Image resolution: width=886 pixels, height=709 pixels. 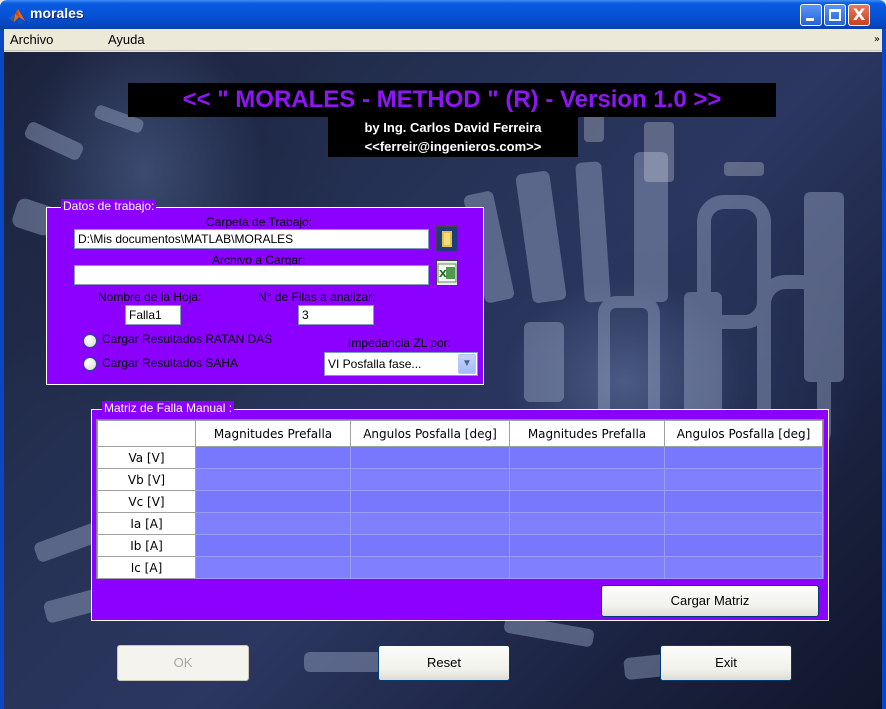 I want to click on row-header: Ic [A], so click(x=146, y=567).